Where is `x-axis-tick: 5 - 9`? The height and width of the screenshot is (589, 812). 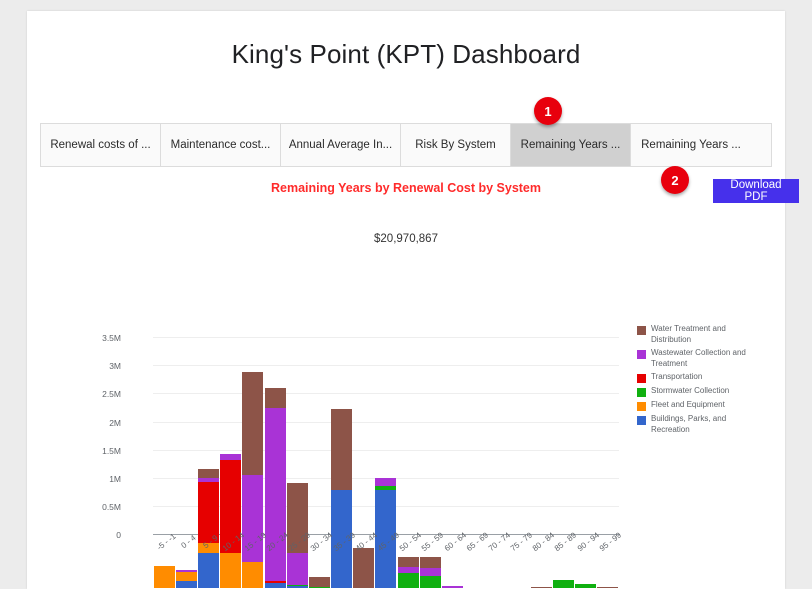 x-axis-tick: 5 - 9 is located at coordinates (211, 542).